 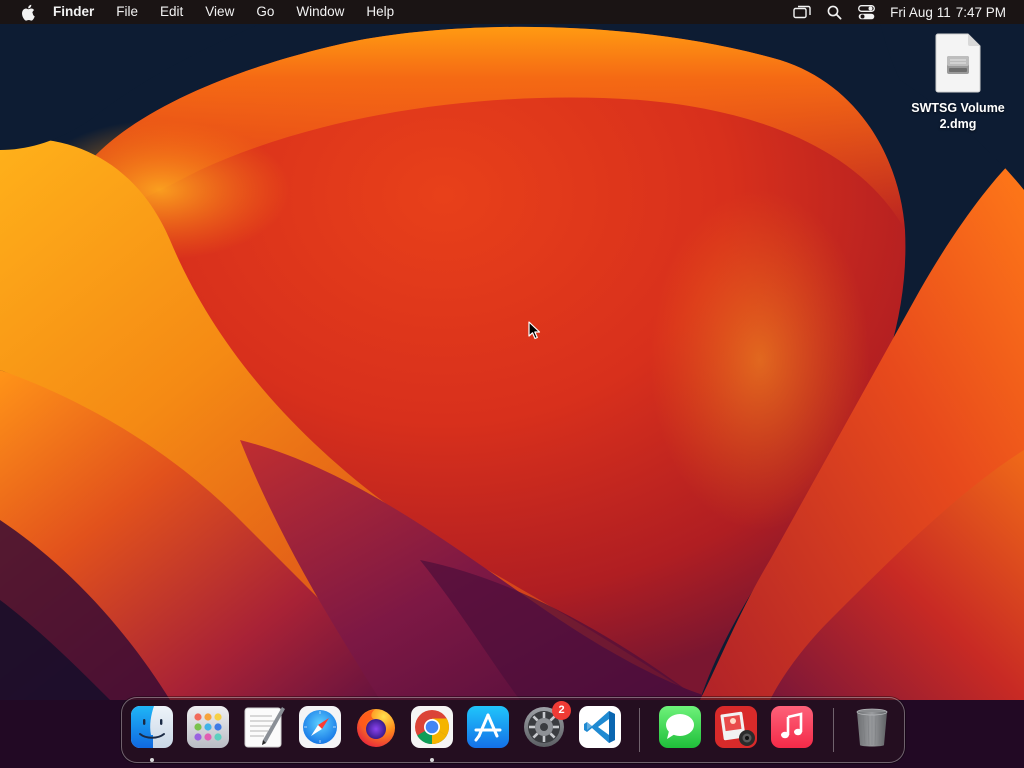 I want to click on menu-edit: Edit, so click(x=171, y=12).